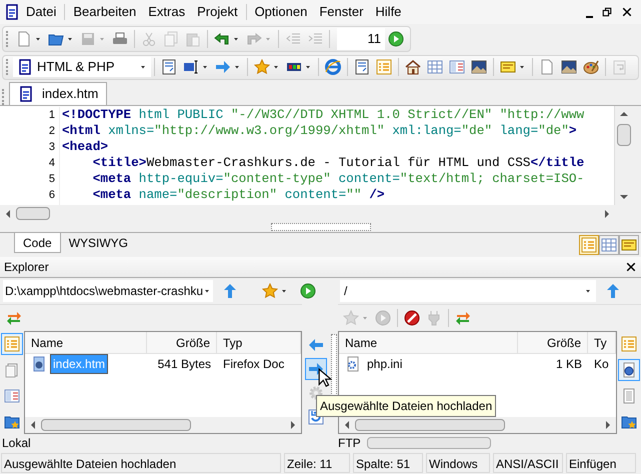 This screenshot has height=474, width=641. I want to click on line-number: 3, so click(51, 147).